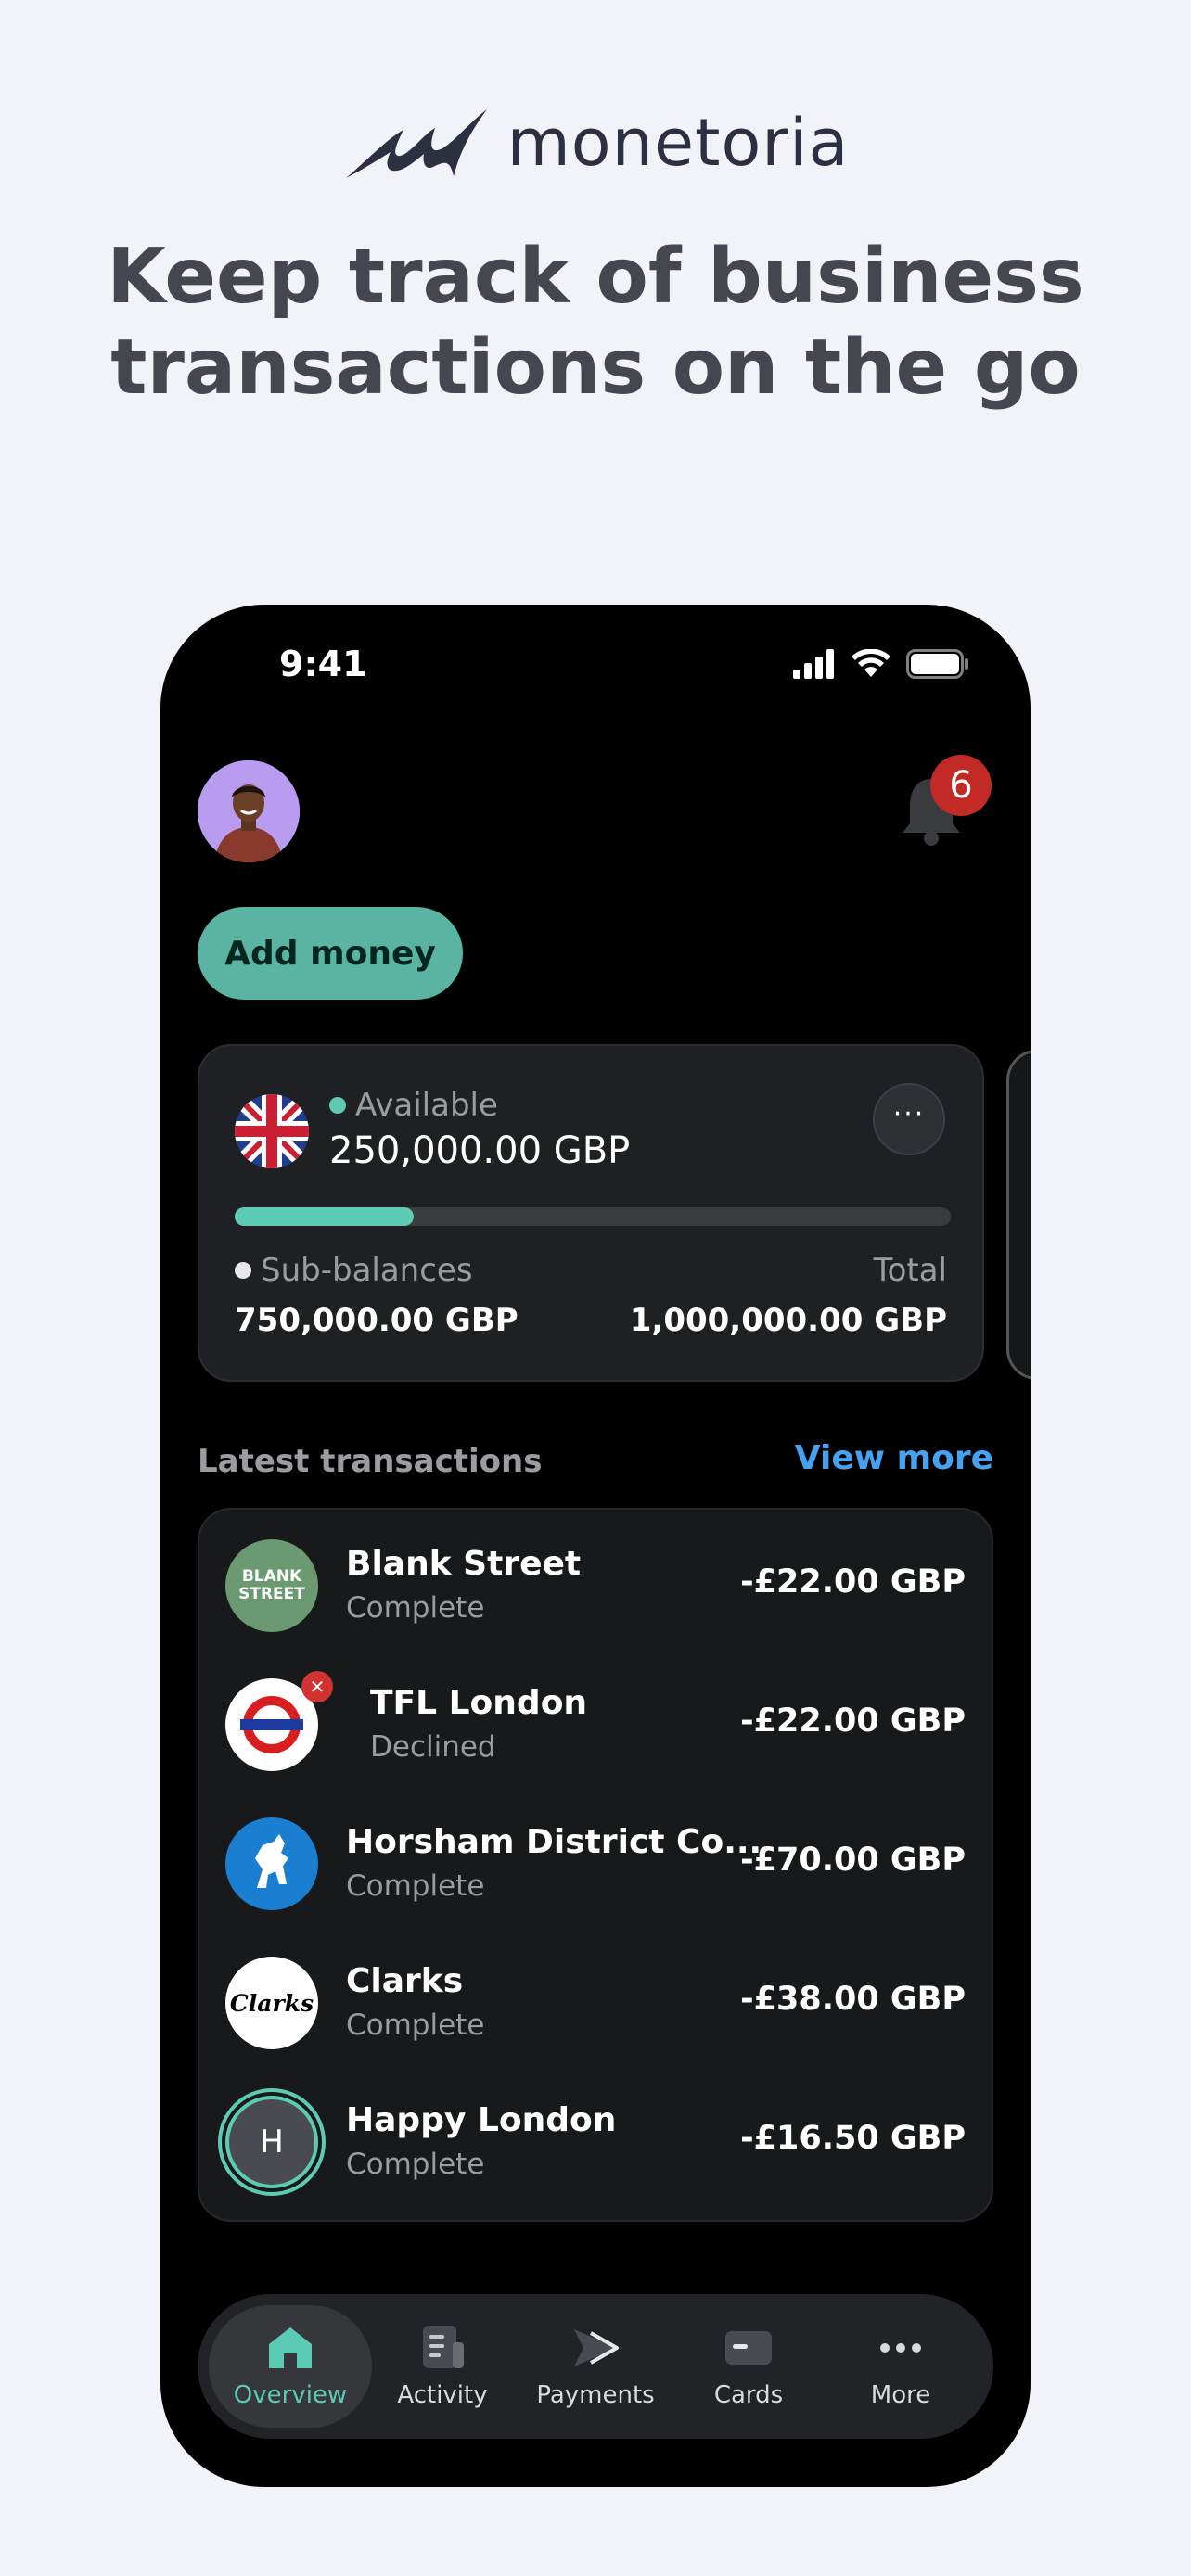  I want to click on brand-header: monetoria, so click(595, 143).